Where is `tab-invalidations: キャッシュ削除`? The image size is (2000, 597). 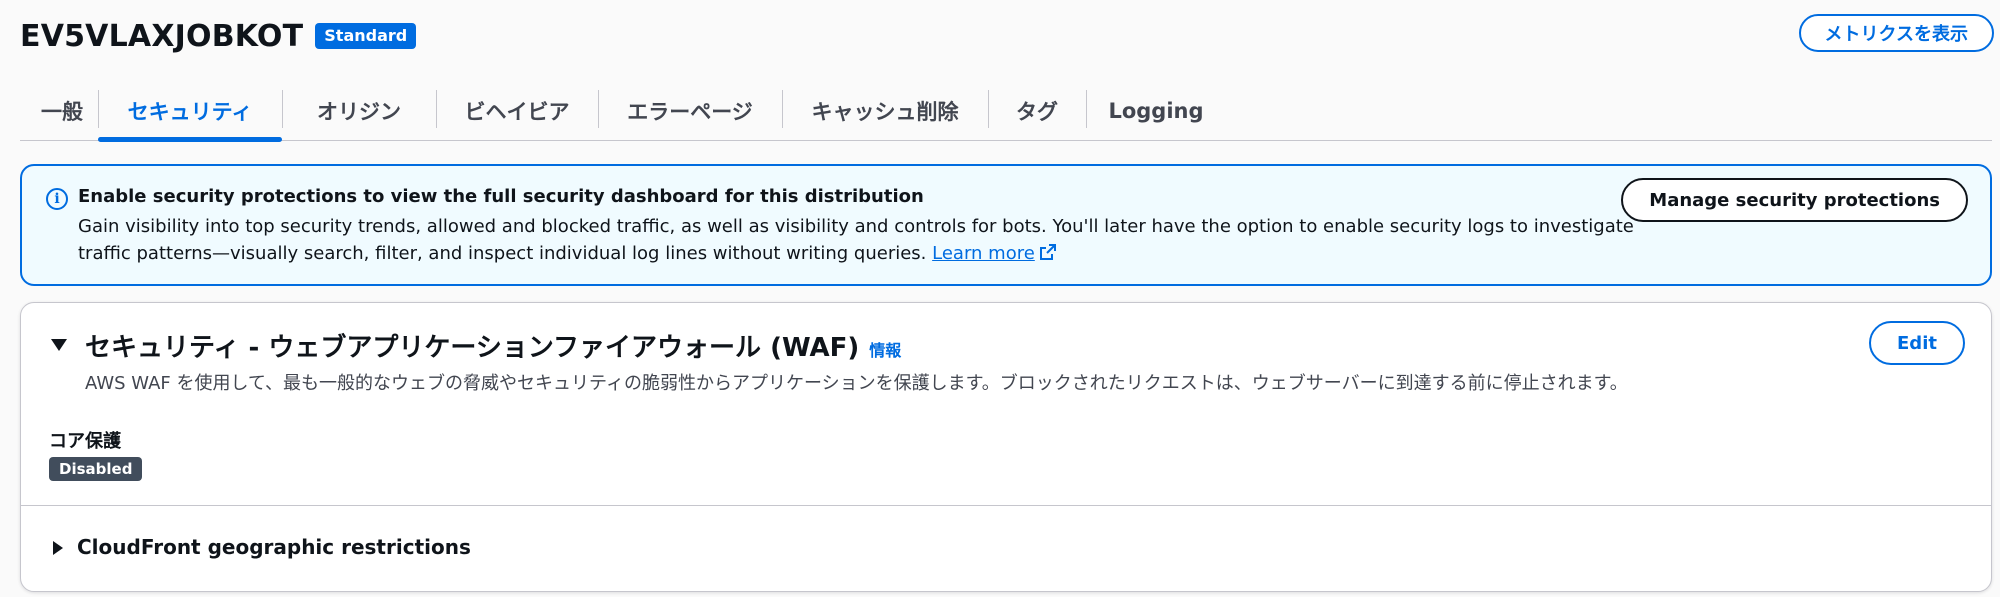
tab-invalidations: キャッシュ削除 is located at coordinates (885, 111).